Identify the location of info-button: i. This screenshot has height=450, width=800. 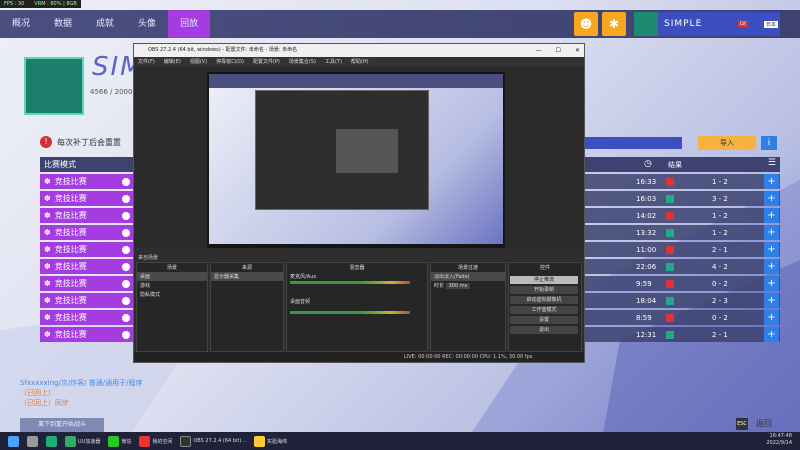
(769, 143).